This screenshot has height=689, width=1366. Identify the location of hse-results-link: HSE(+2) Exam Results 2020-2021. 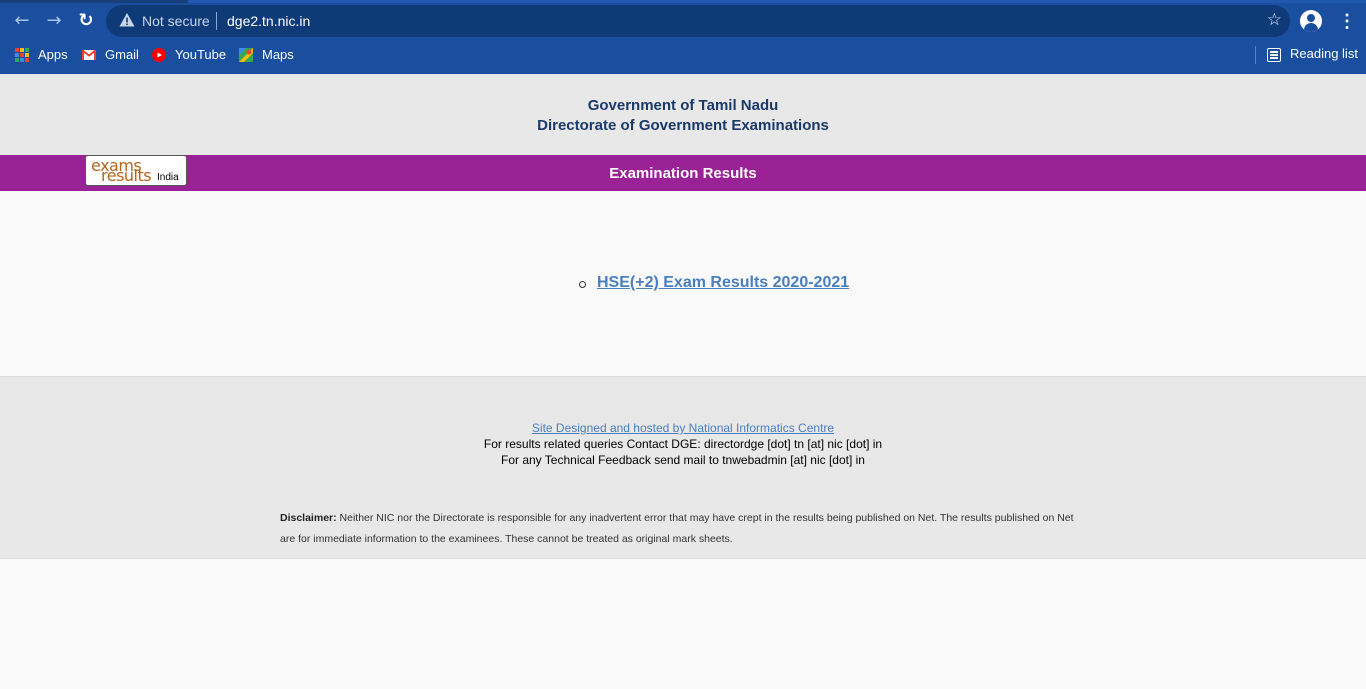
(723, 283).